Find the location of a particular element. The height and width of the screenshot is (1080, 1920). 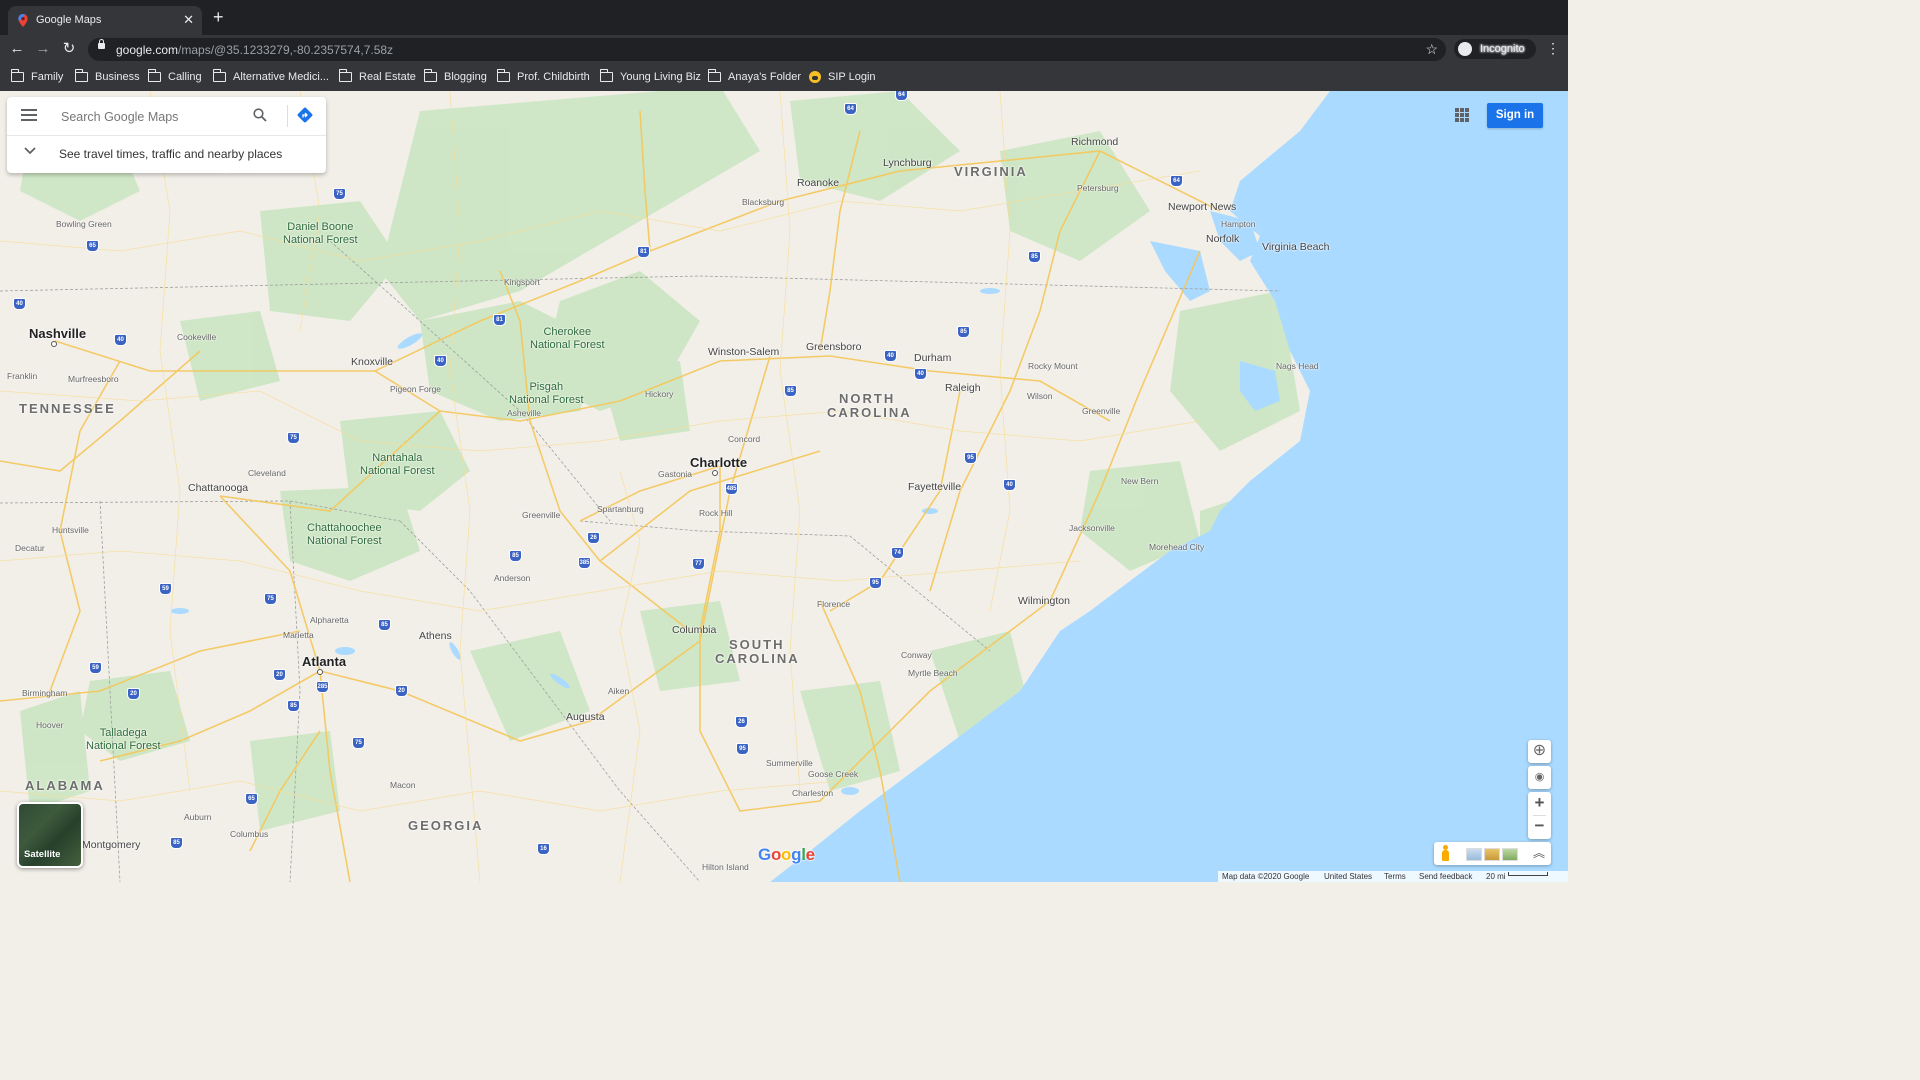

city-label: Montgomery is located at coordinates (111, 845).